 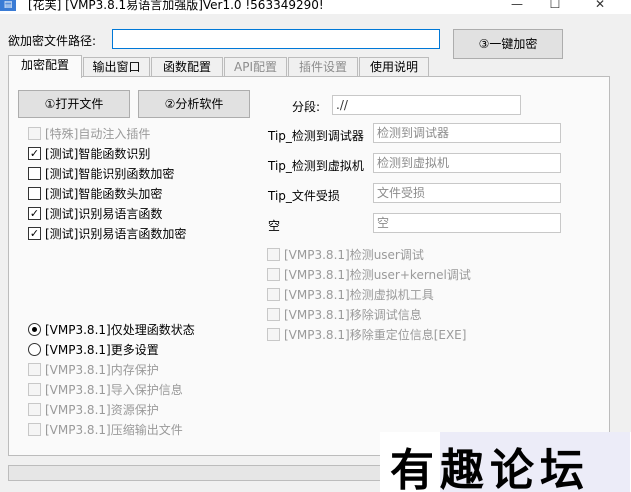 I want to click on tip-damaged-input: 文件受损, so click(x=467, y=193).